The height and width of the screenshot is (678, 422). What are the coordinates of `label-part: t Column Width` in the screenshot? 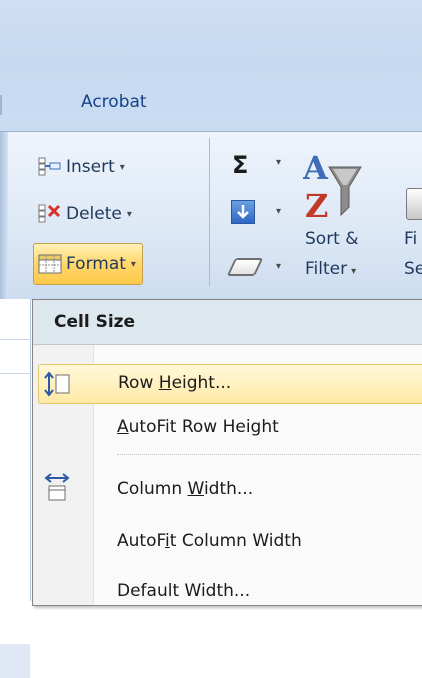 It's located at (235, 541).